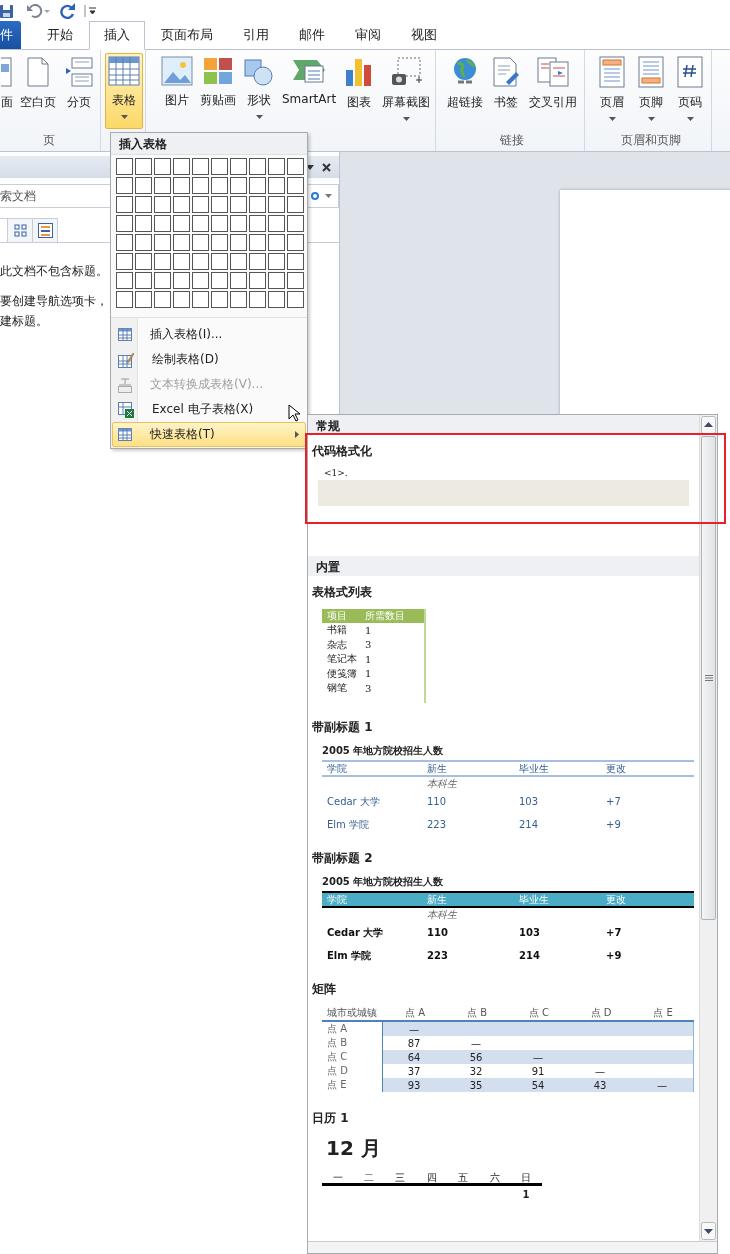  I want to click on column-header: 新生, so click(437, 768).